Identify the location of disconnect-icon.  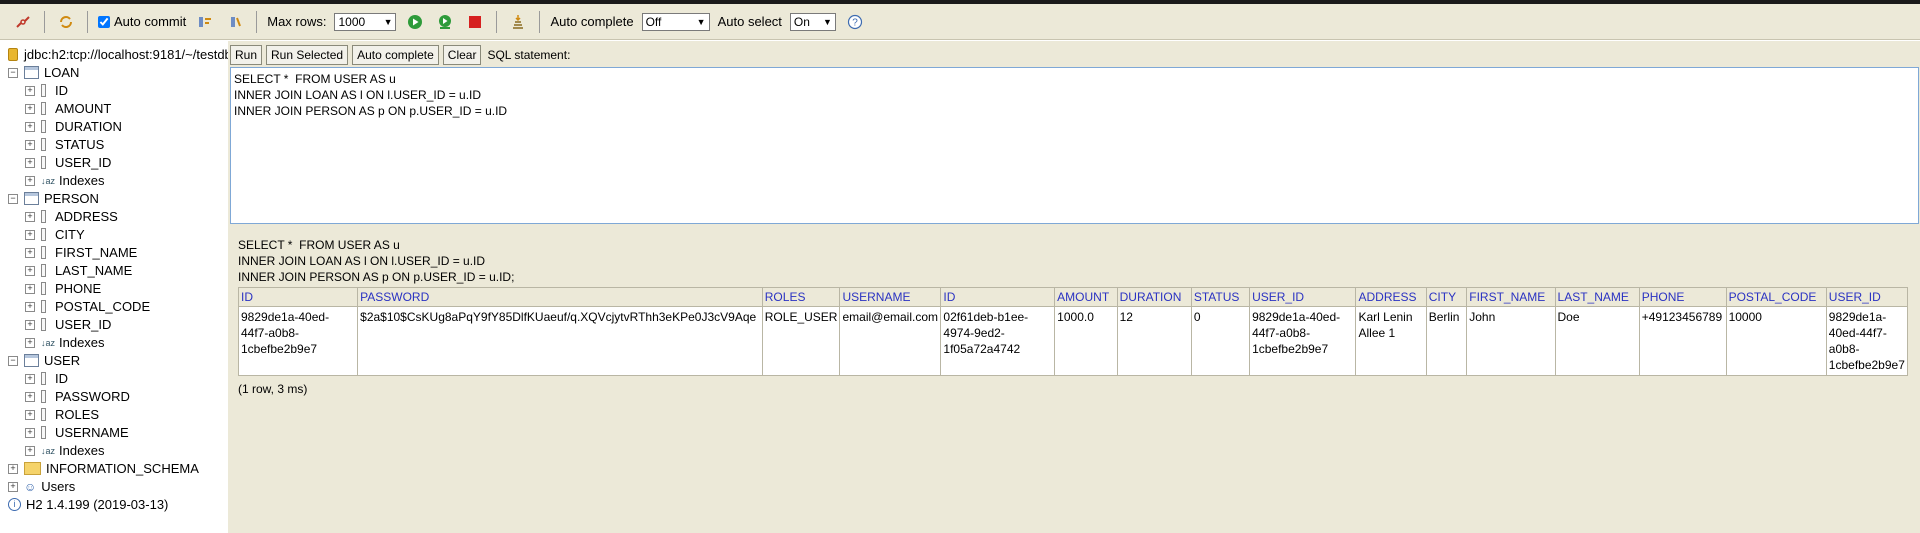
(23, 22).